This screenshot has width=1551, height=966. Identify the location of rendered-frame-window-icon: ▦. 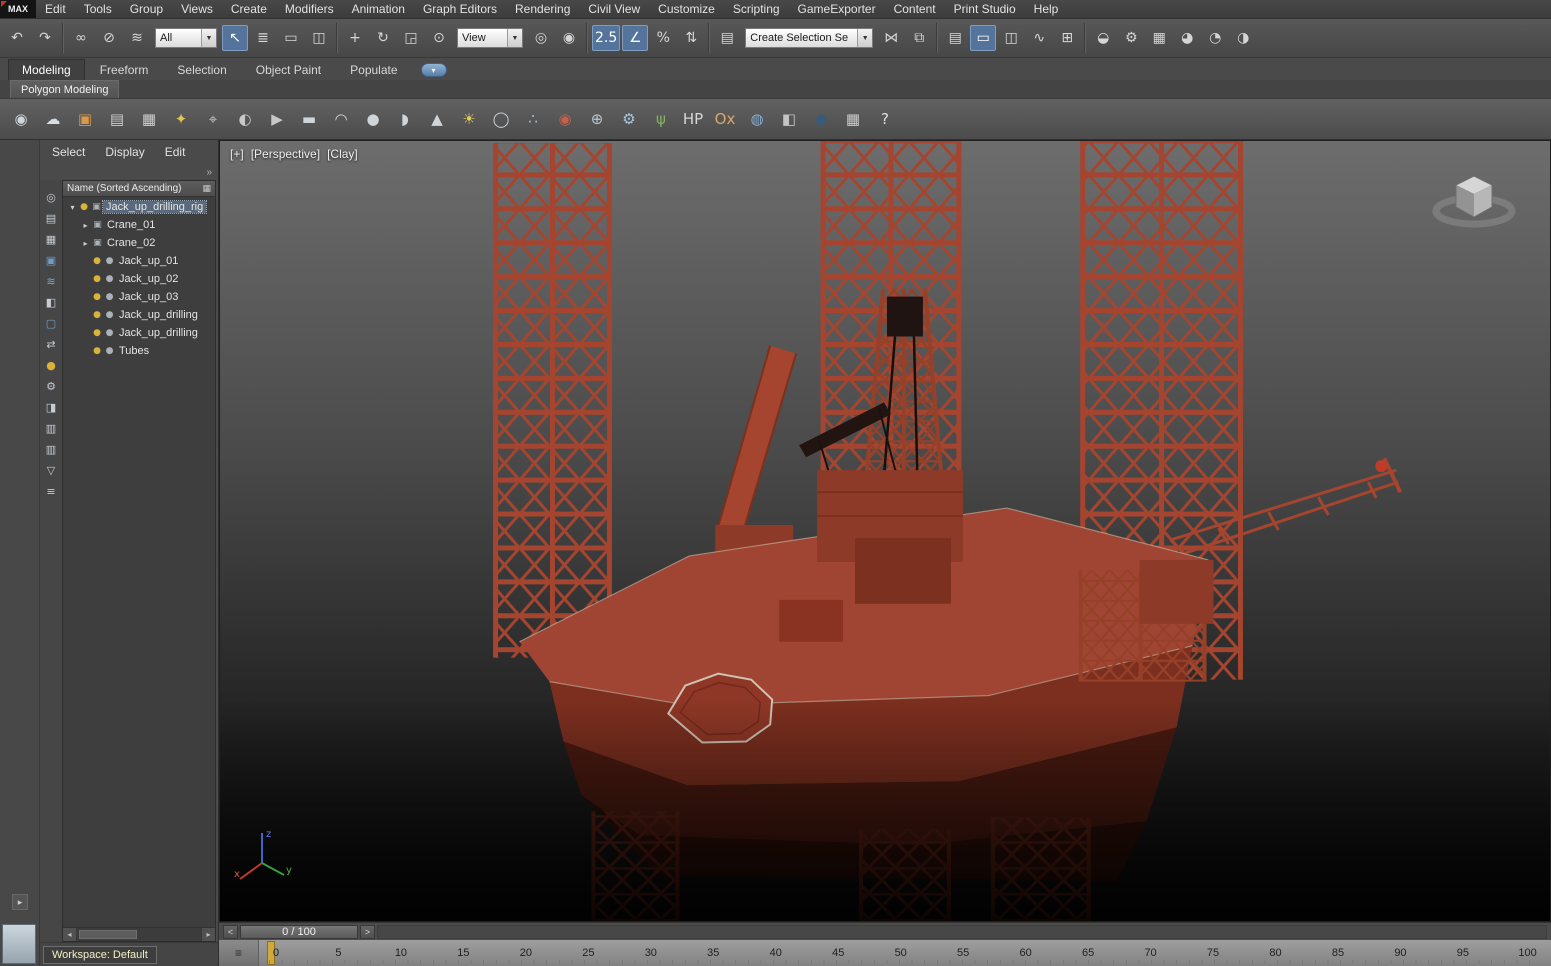
(1159, 38).